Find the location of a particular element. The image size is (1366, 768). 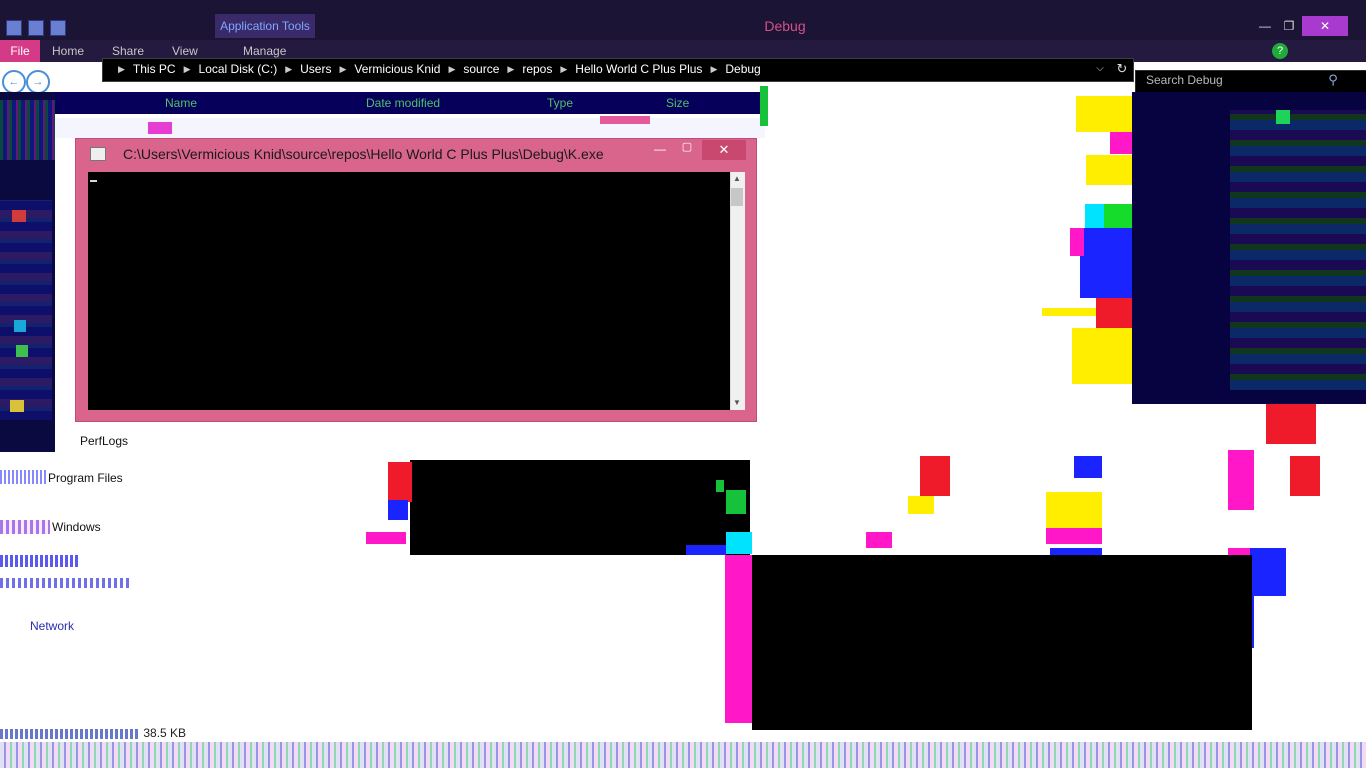

console-minimize-button: — is located at coordinates (660, 150).